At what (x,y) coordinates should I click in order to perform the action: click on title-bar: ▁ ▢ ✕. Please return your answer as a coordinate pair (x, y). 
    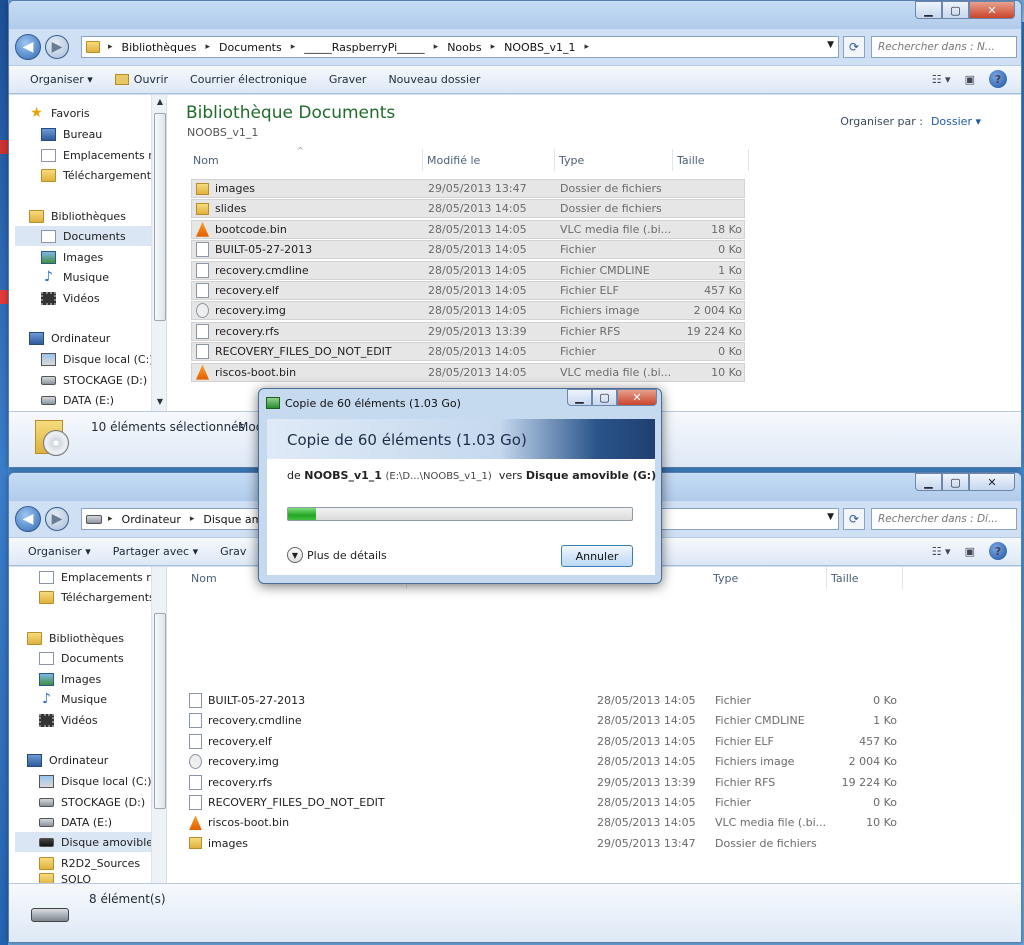
    Looking at the image, I should click on (515, 15).